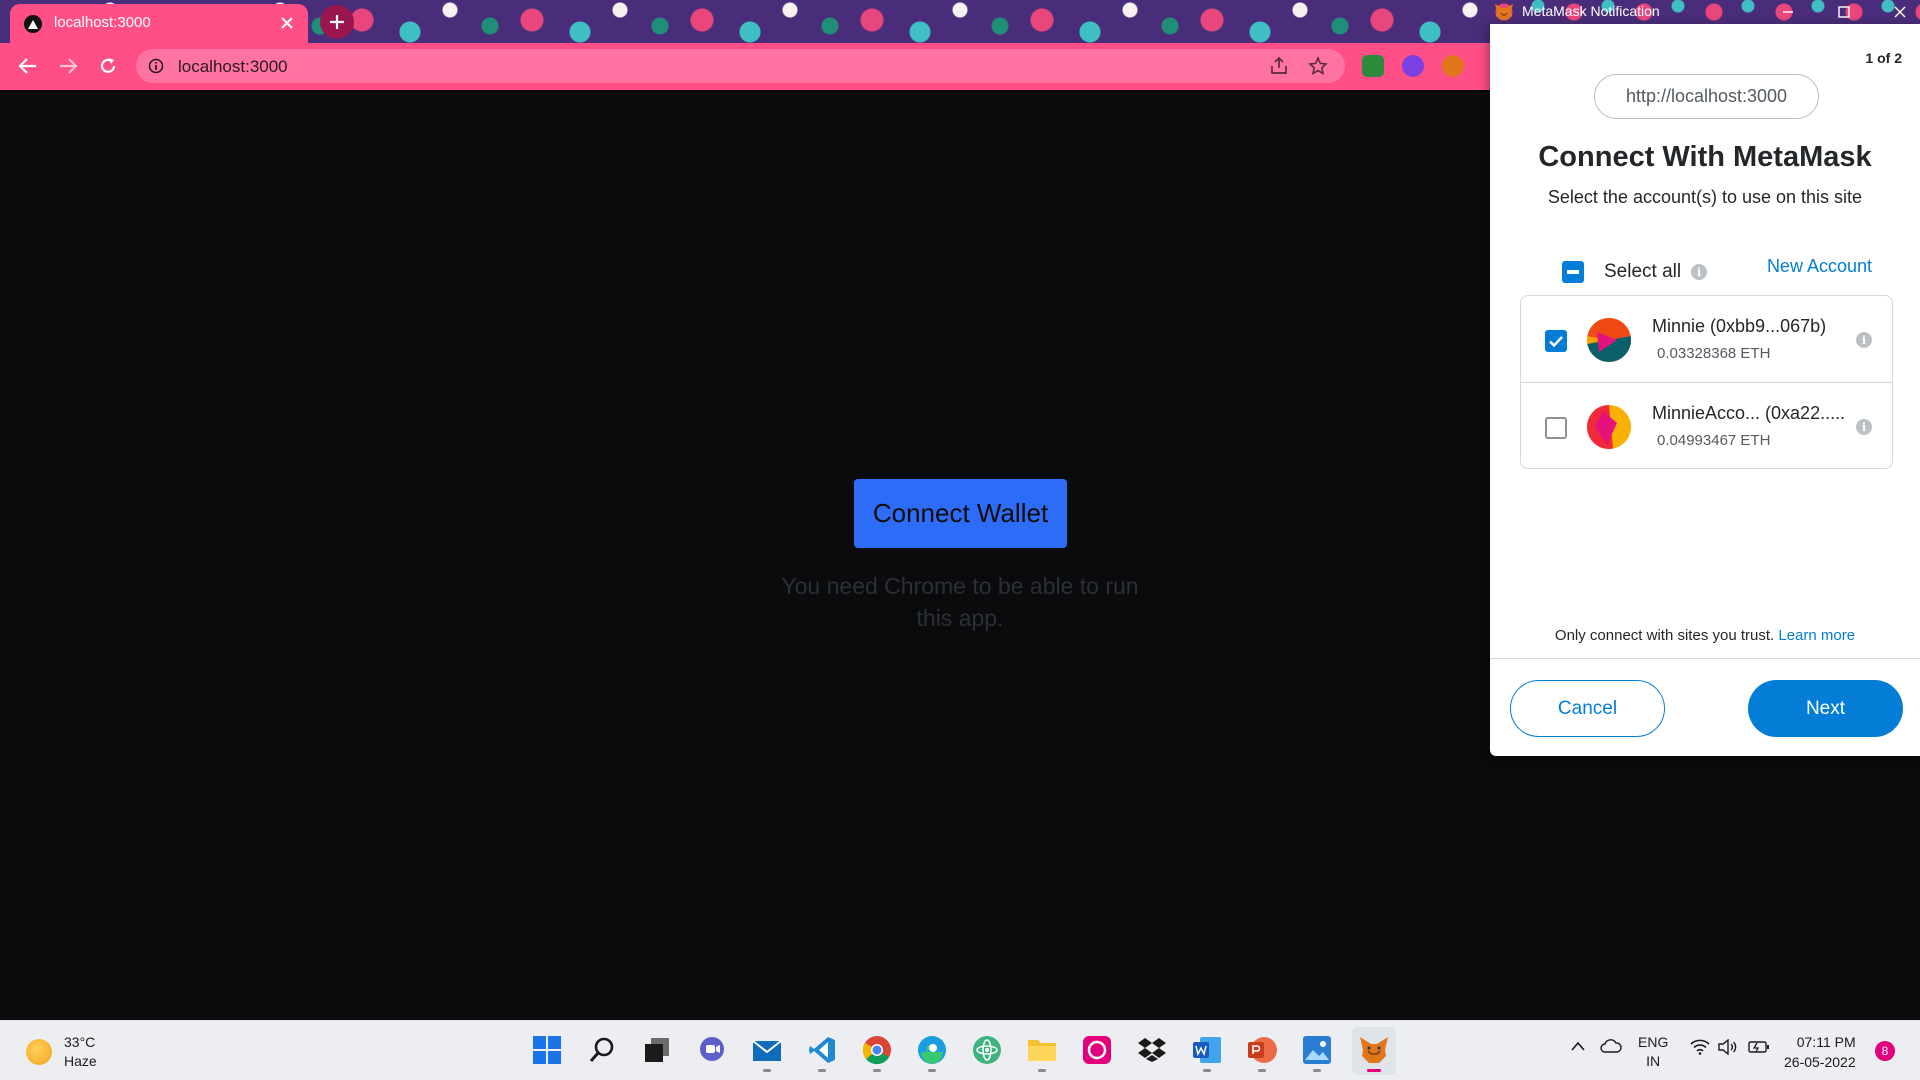 The image size is (1920, 1080). What do you see at coordinates (1317, 1053) in the screenshot?
I see `photos-icon` at bounding box center [1317, 1053].